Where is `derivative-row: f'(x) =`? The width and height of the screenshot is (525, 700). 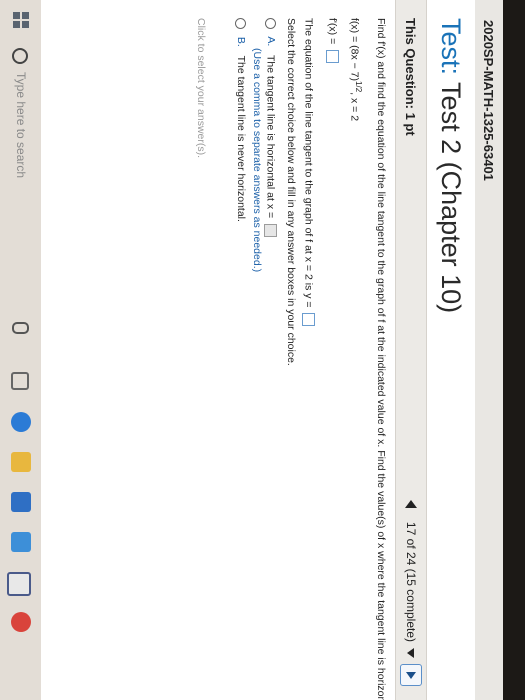 derivative-row: f'(x) = is located at coordinates (332, 41).